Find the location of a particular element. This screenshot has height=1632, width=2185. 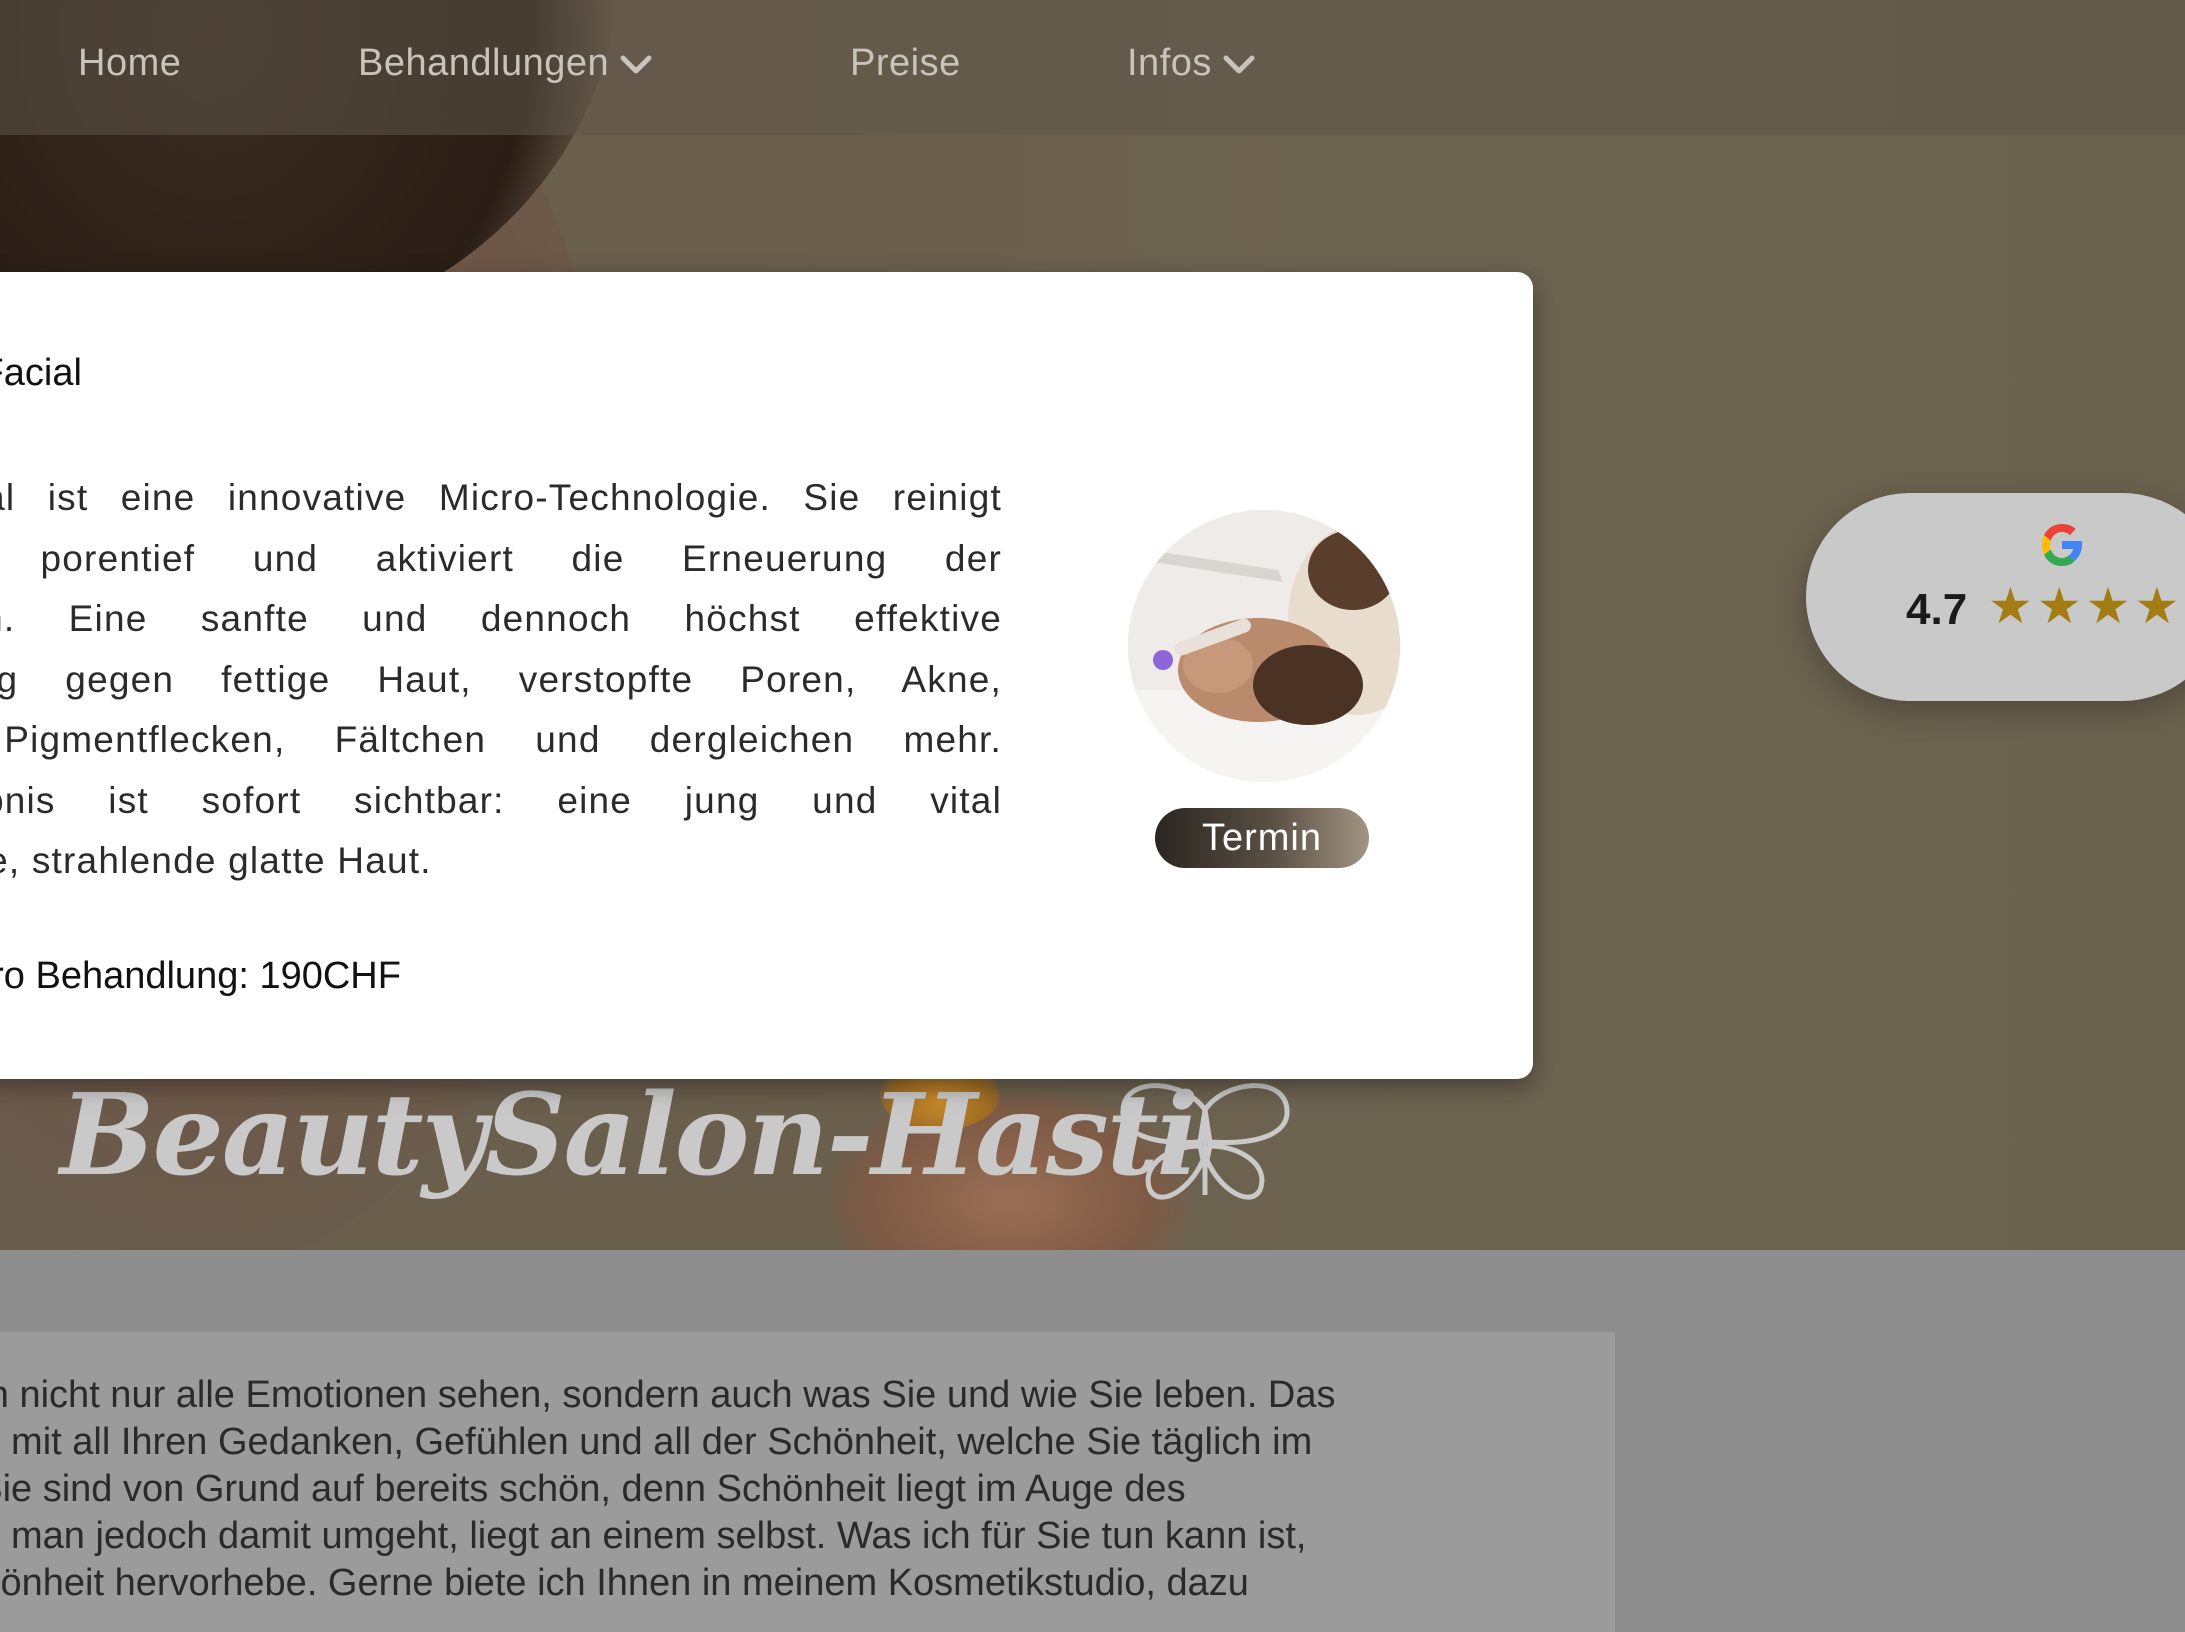

nav-item-behandlungen: Behandlungen is located at coordinates (505, 63).